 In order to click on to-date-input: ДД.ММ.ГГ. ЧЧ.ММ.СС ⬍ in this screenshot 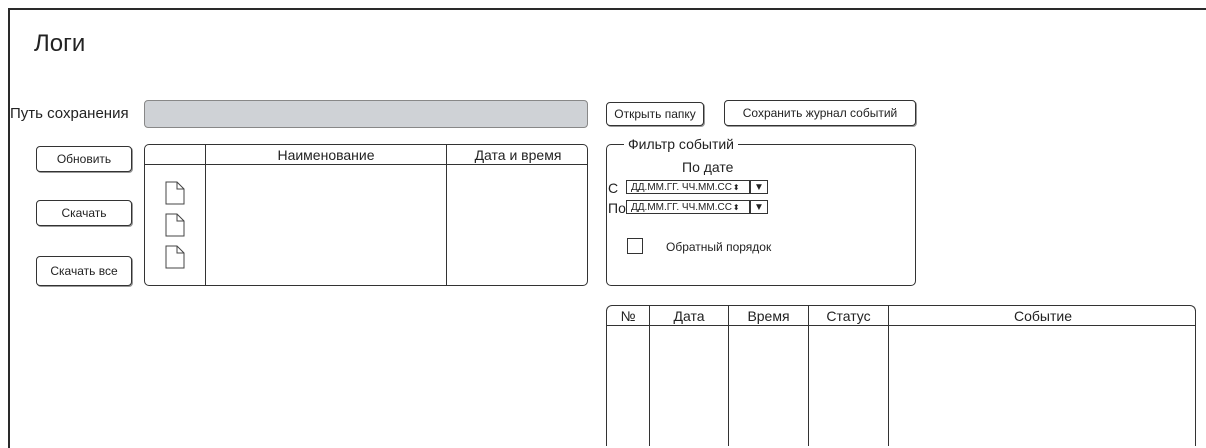, I will do `click(688, 207)`.